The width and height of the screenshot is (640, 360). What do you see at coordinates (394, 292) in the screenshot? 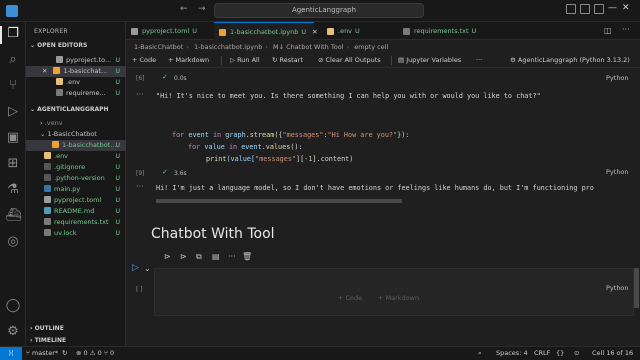
I see `empty-code-cell` at bounding box center [394, 292].